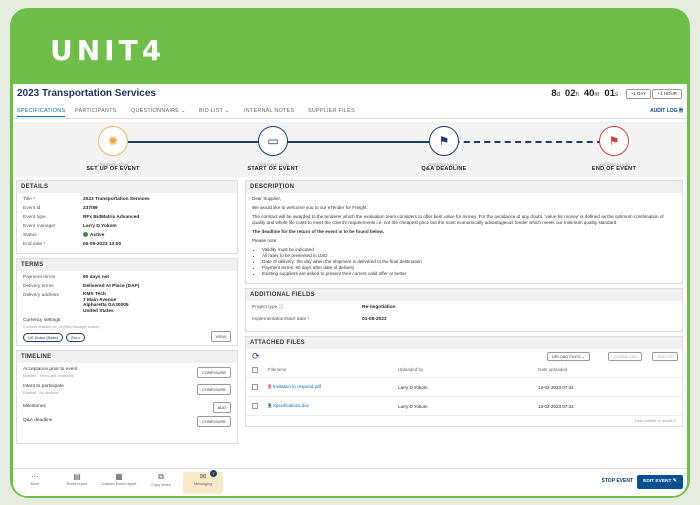  I want to click on audit-log-link: AUDIT LOG 🗎, so click(666, 112).